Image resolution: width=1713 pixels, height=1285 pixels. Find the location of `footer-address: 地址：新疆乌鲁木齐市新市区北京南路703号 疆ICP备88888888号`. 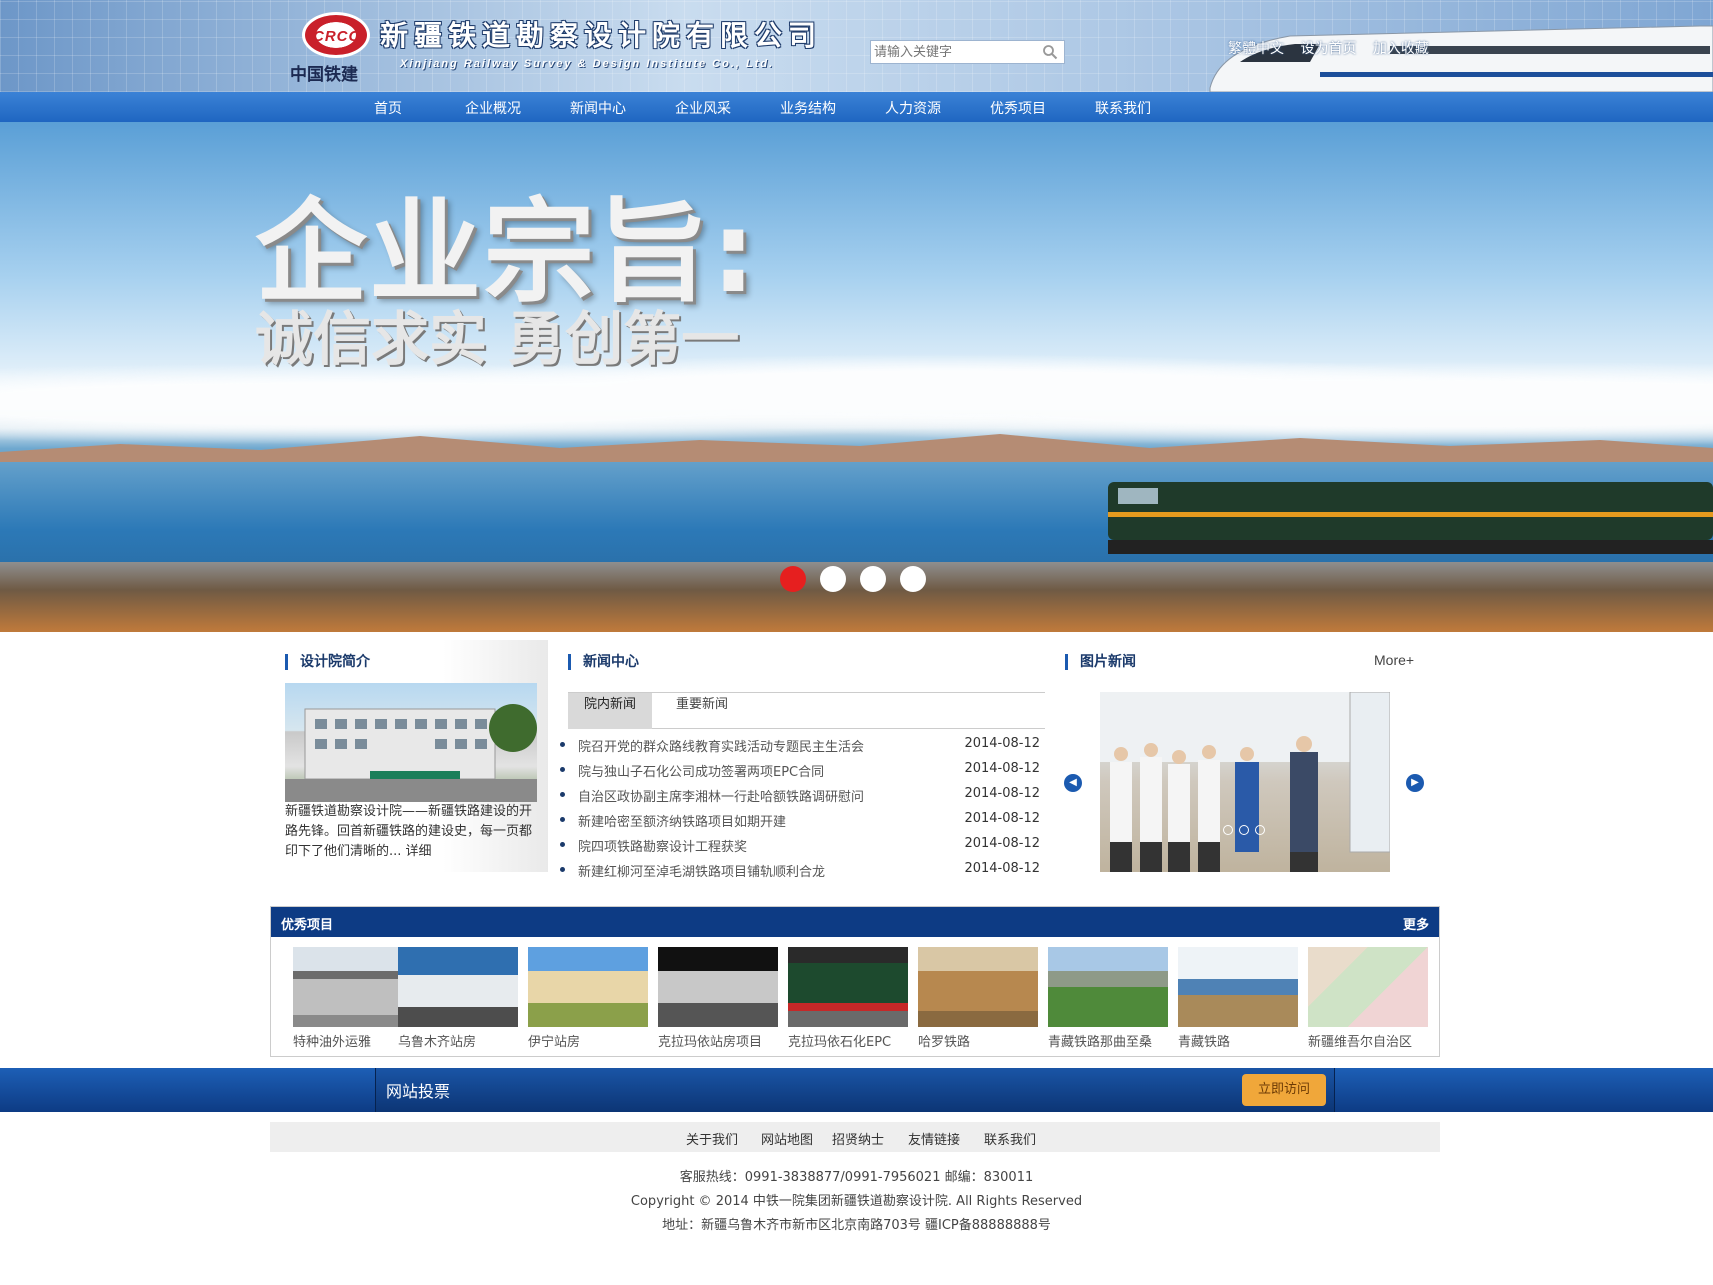

footer-address: 地址：新疆乌鲁木齐市新市区北京南路703号 疆ICP备88888888号 is located at coordinates (856, 1225).